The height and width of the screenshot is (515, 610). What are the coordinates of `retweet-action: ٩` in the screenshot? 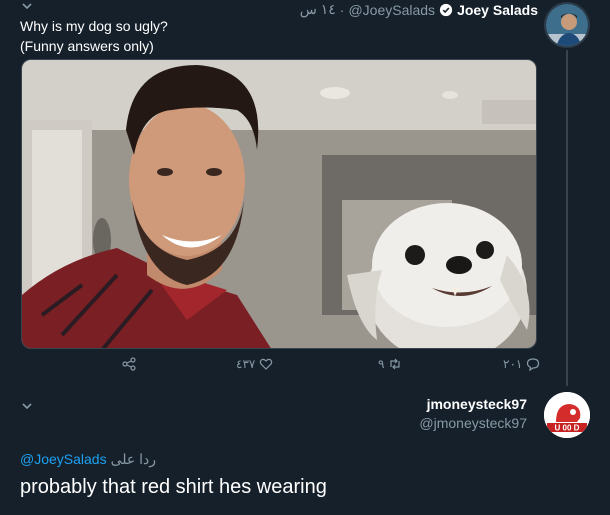 It's located at (390, 364).